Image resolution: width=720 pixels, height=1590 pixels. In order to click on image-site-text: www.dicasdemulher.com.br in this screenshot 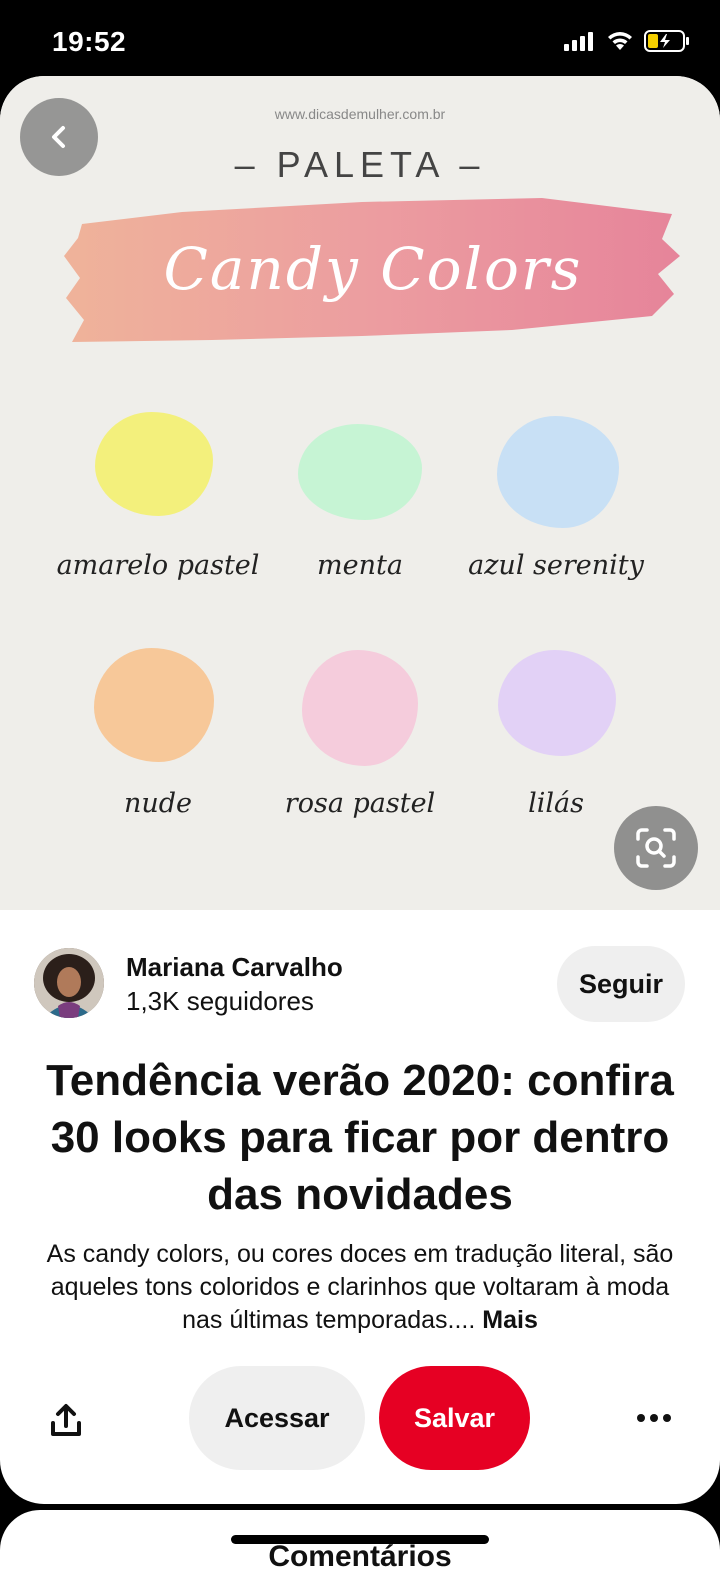, I will do `click(360, 114)`.